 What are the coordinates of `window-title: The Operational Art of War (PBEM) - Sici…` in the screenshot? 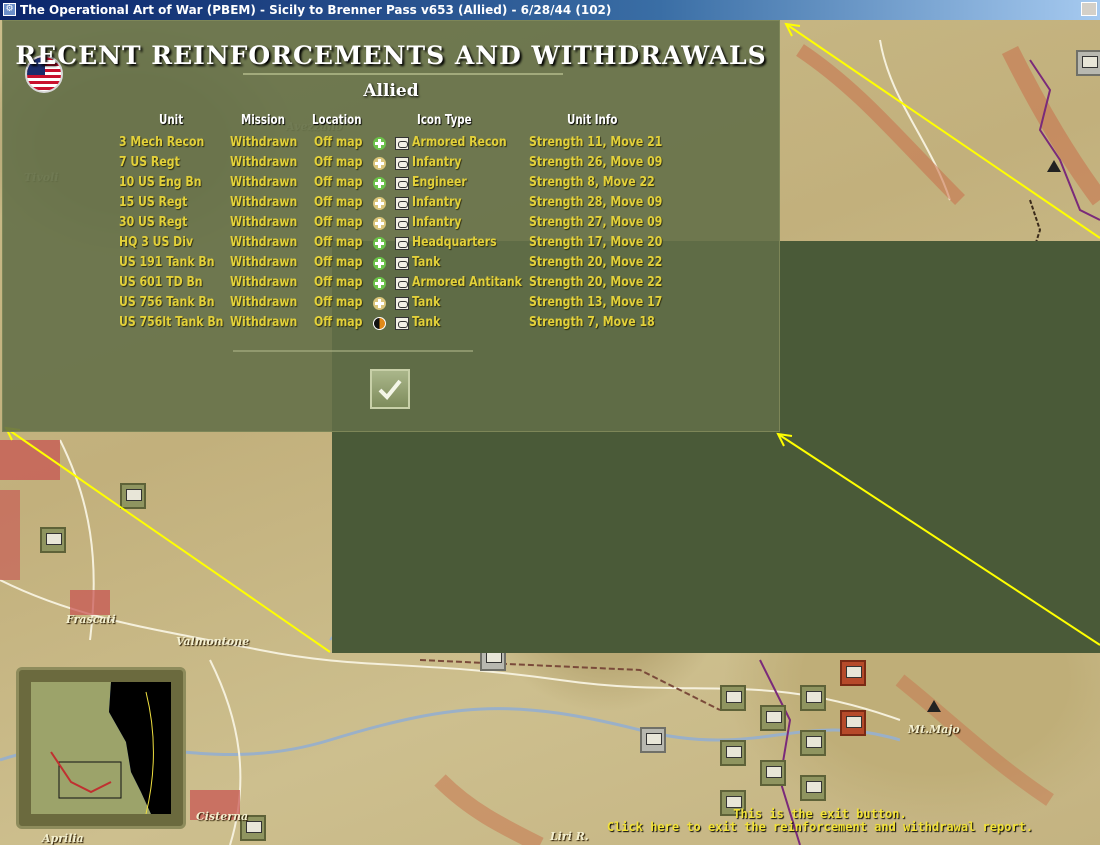 It's located at (316, 10).